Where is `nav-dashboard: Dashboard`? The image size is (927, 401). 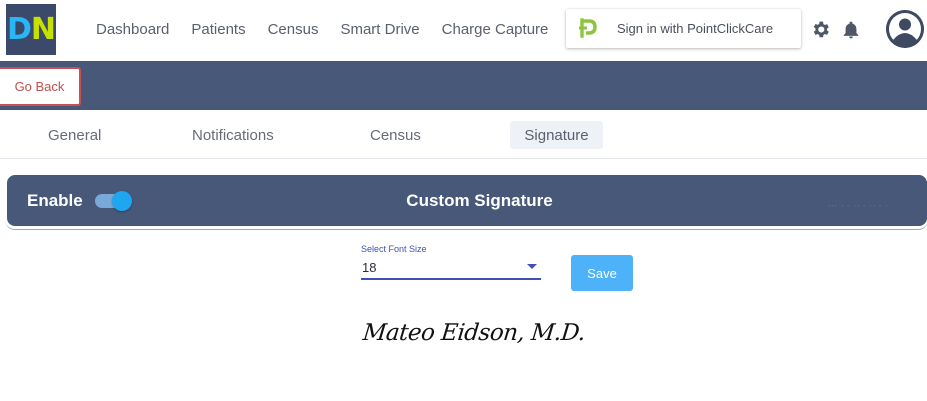 nav-dashboard: Dashboard is located at coordinates (132, 29).